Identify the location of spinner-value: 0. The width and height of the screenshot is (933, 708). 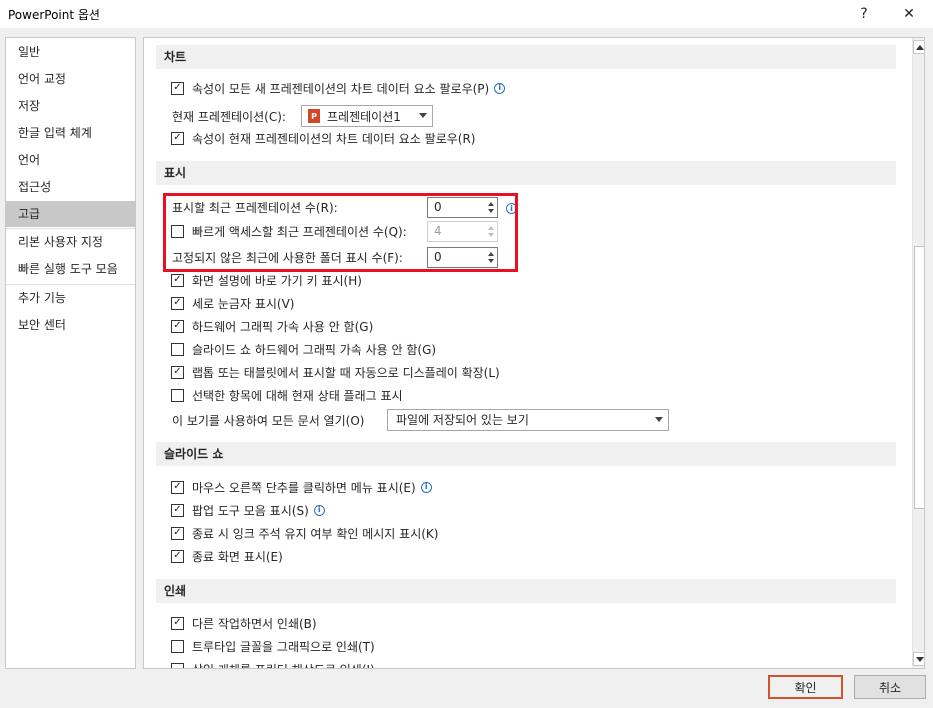
(438, 207).